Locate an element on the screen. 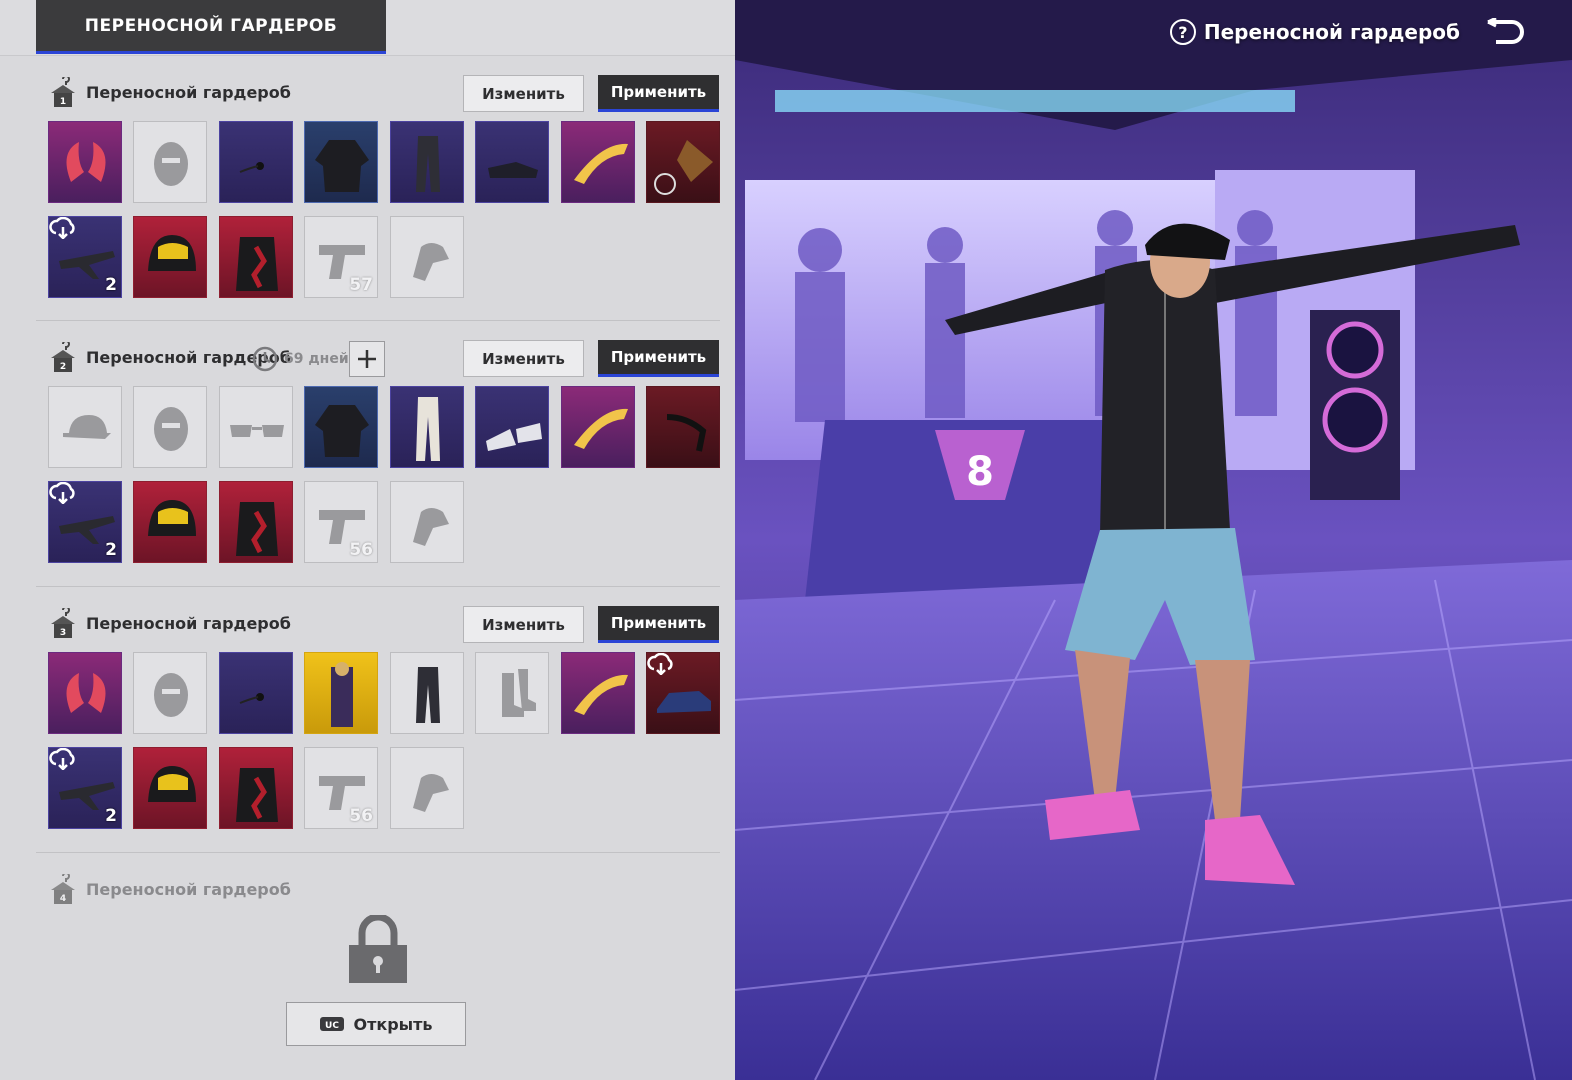 Image resolution: width=1572 pixels, height=1080 pixels. cap-slot is located at coordinates (85, 427).